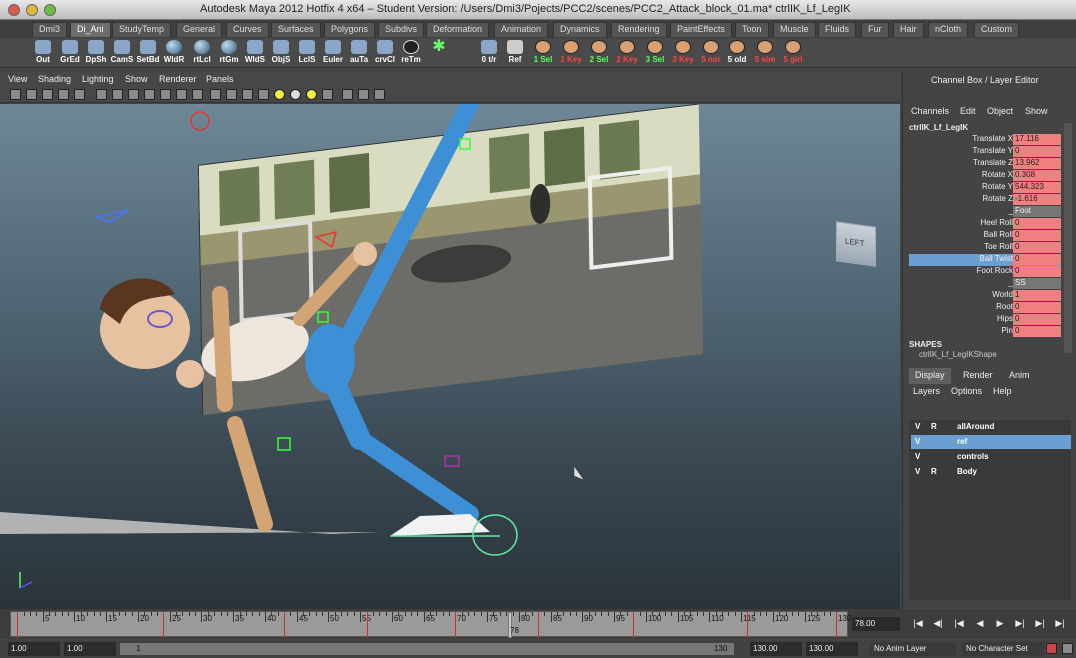 The width and height of the screenshot is (1076, 658). Describe the element at coordinates (96, 53) in the screenshot. I see `shelf-button-dpSh: DpSh` at that location.